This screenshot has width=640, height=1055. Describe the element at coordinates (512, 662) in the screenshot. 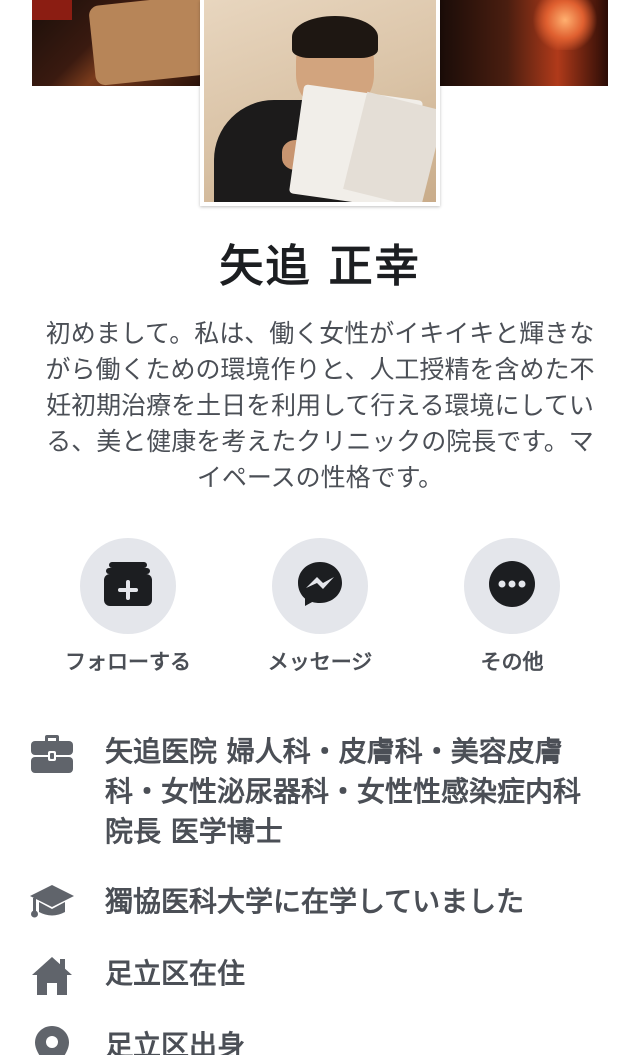

I see `more-label: その他` at that location.